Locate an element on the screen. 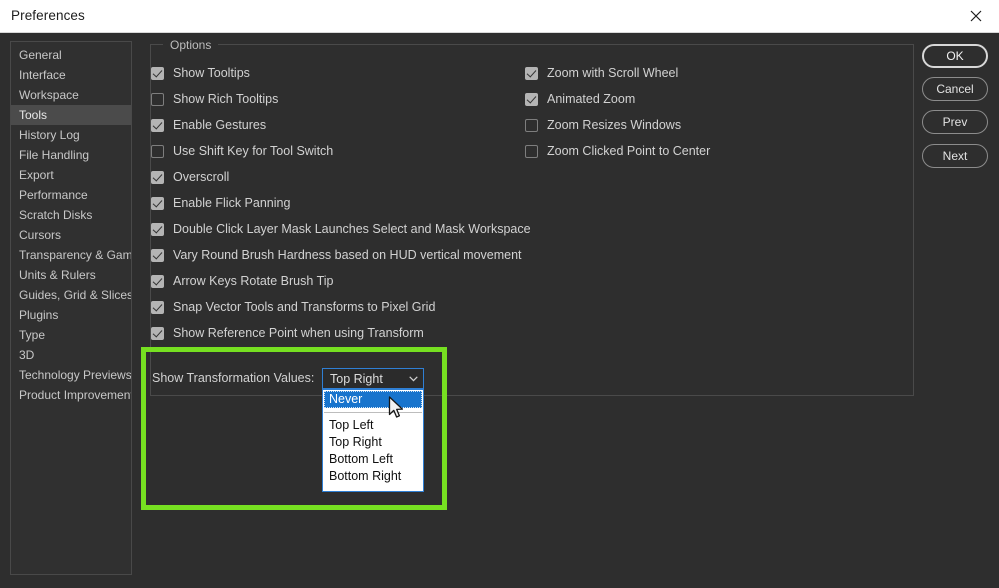 The image size is (999, 588). sidebar-item-file-handling: File Handling is located at coordinates (71, 155).